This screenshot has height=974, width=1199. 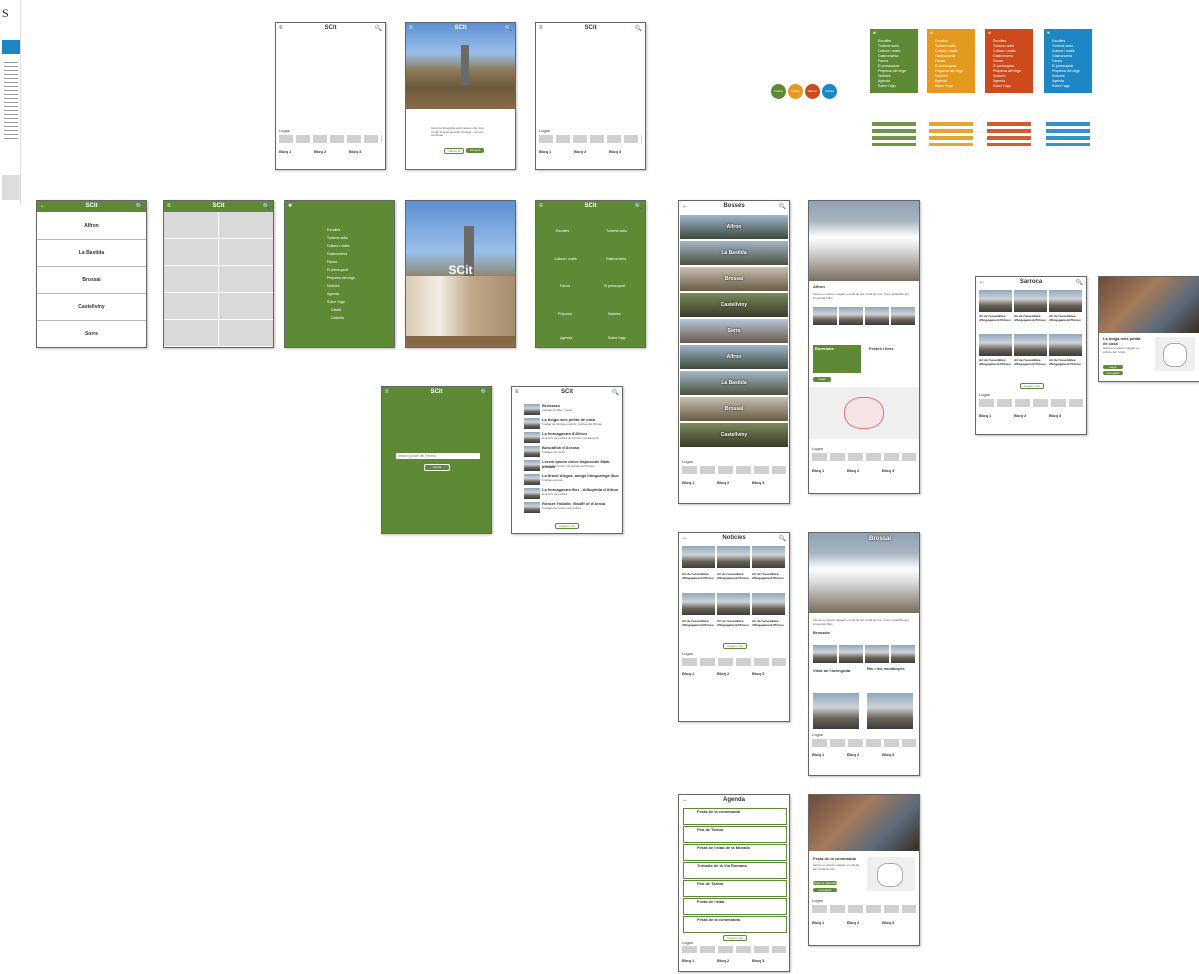 What do you see at coordinates (91, 334) in the screenshot?
I see `village-row: Sorre` at bounding box center [91, 334].